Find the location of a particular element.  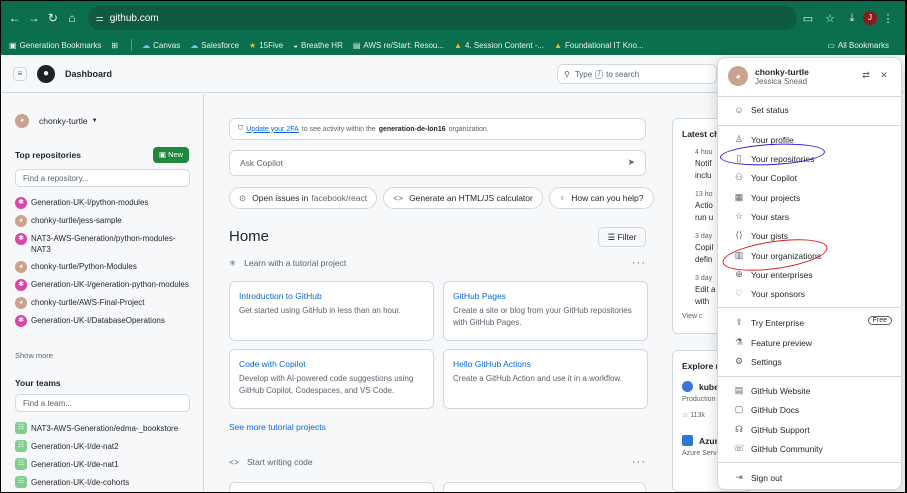

bookmark-item: ☁ Canvas is located at coordinates (161, 45).